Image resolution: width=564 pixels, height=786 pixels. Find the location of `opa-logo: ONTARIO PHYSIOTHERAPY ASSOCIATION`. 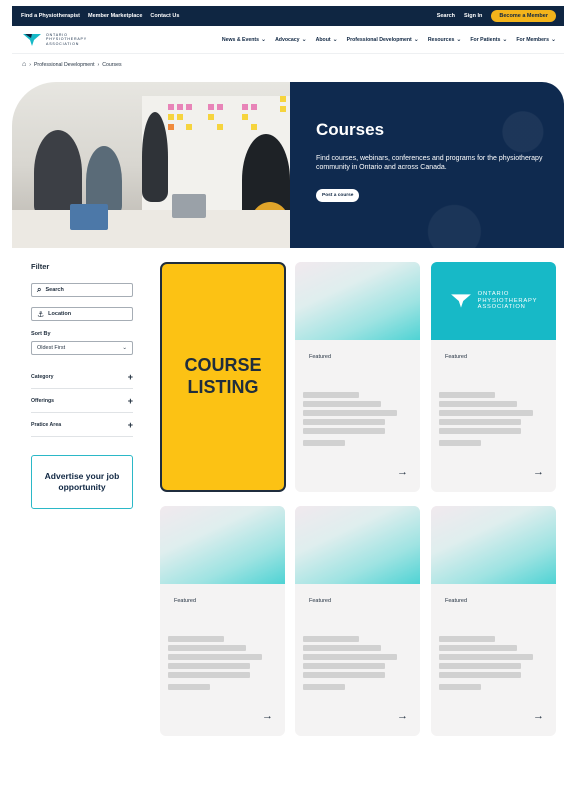

opa-logo: ONTARIO PHYSIOTHERAPY ASSOCIATION is located at coordinates (49, 40).